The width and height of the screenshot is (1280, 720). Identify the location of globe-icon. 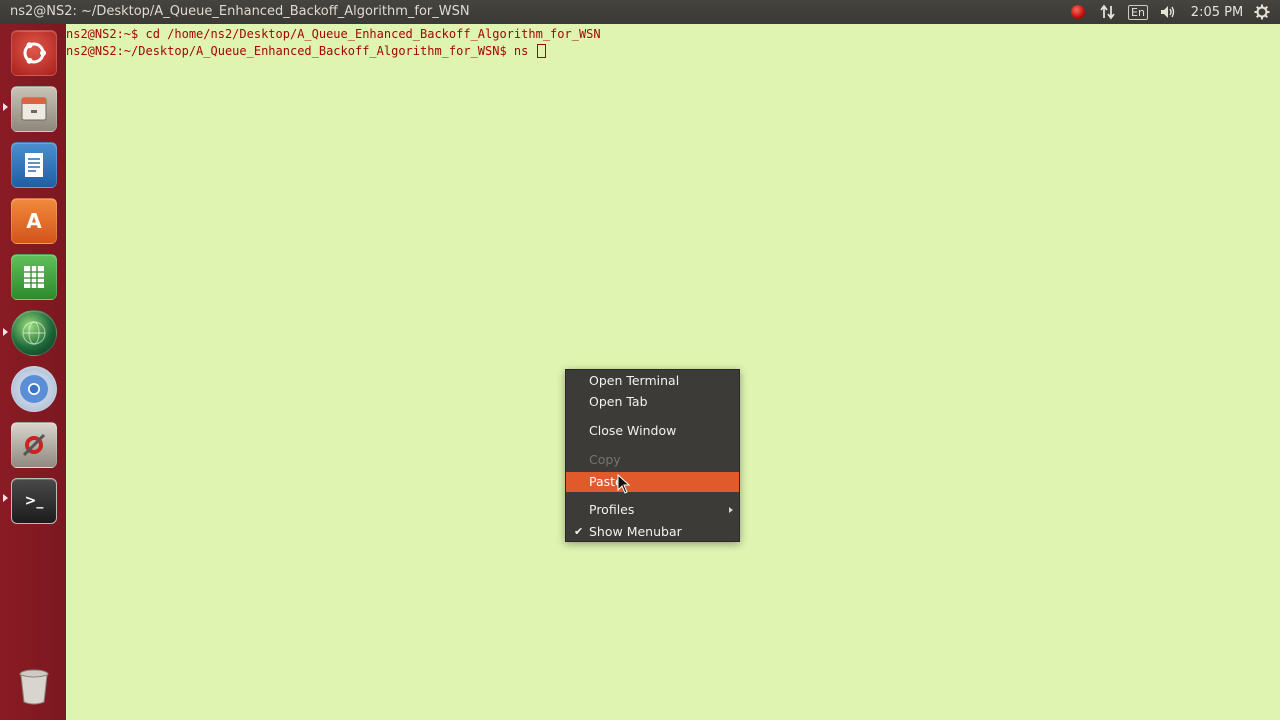
(34, 333).